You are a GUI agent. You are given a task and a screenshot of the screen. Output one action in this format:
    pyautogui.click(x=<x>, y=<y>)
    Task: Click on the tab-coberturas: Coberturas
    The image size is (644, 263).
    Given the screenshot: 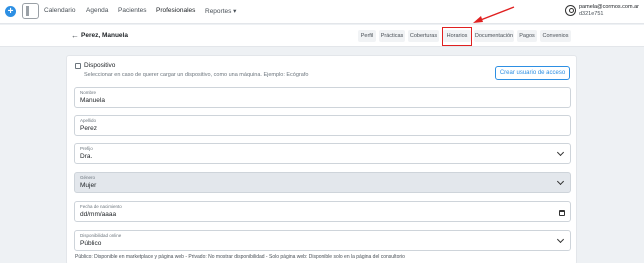 What is the action you would take?
    pyautogui.click(x=423, y=36)
    